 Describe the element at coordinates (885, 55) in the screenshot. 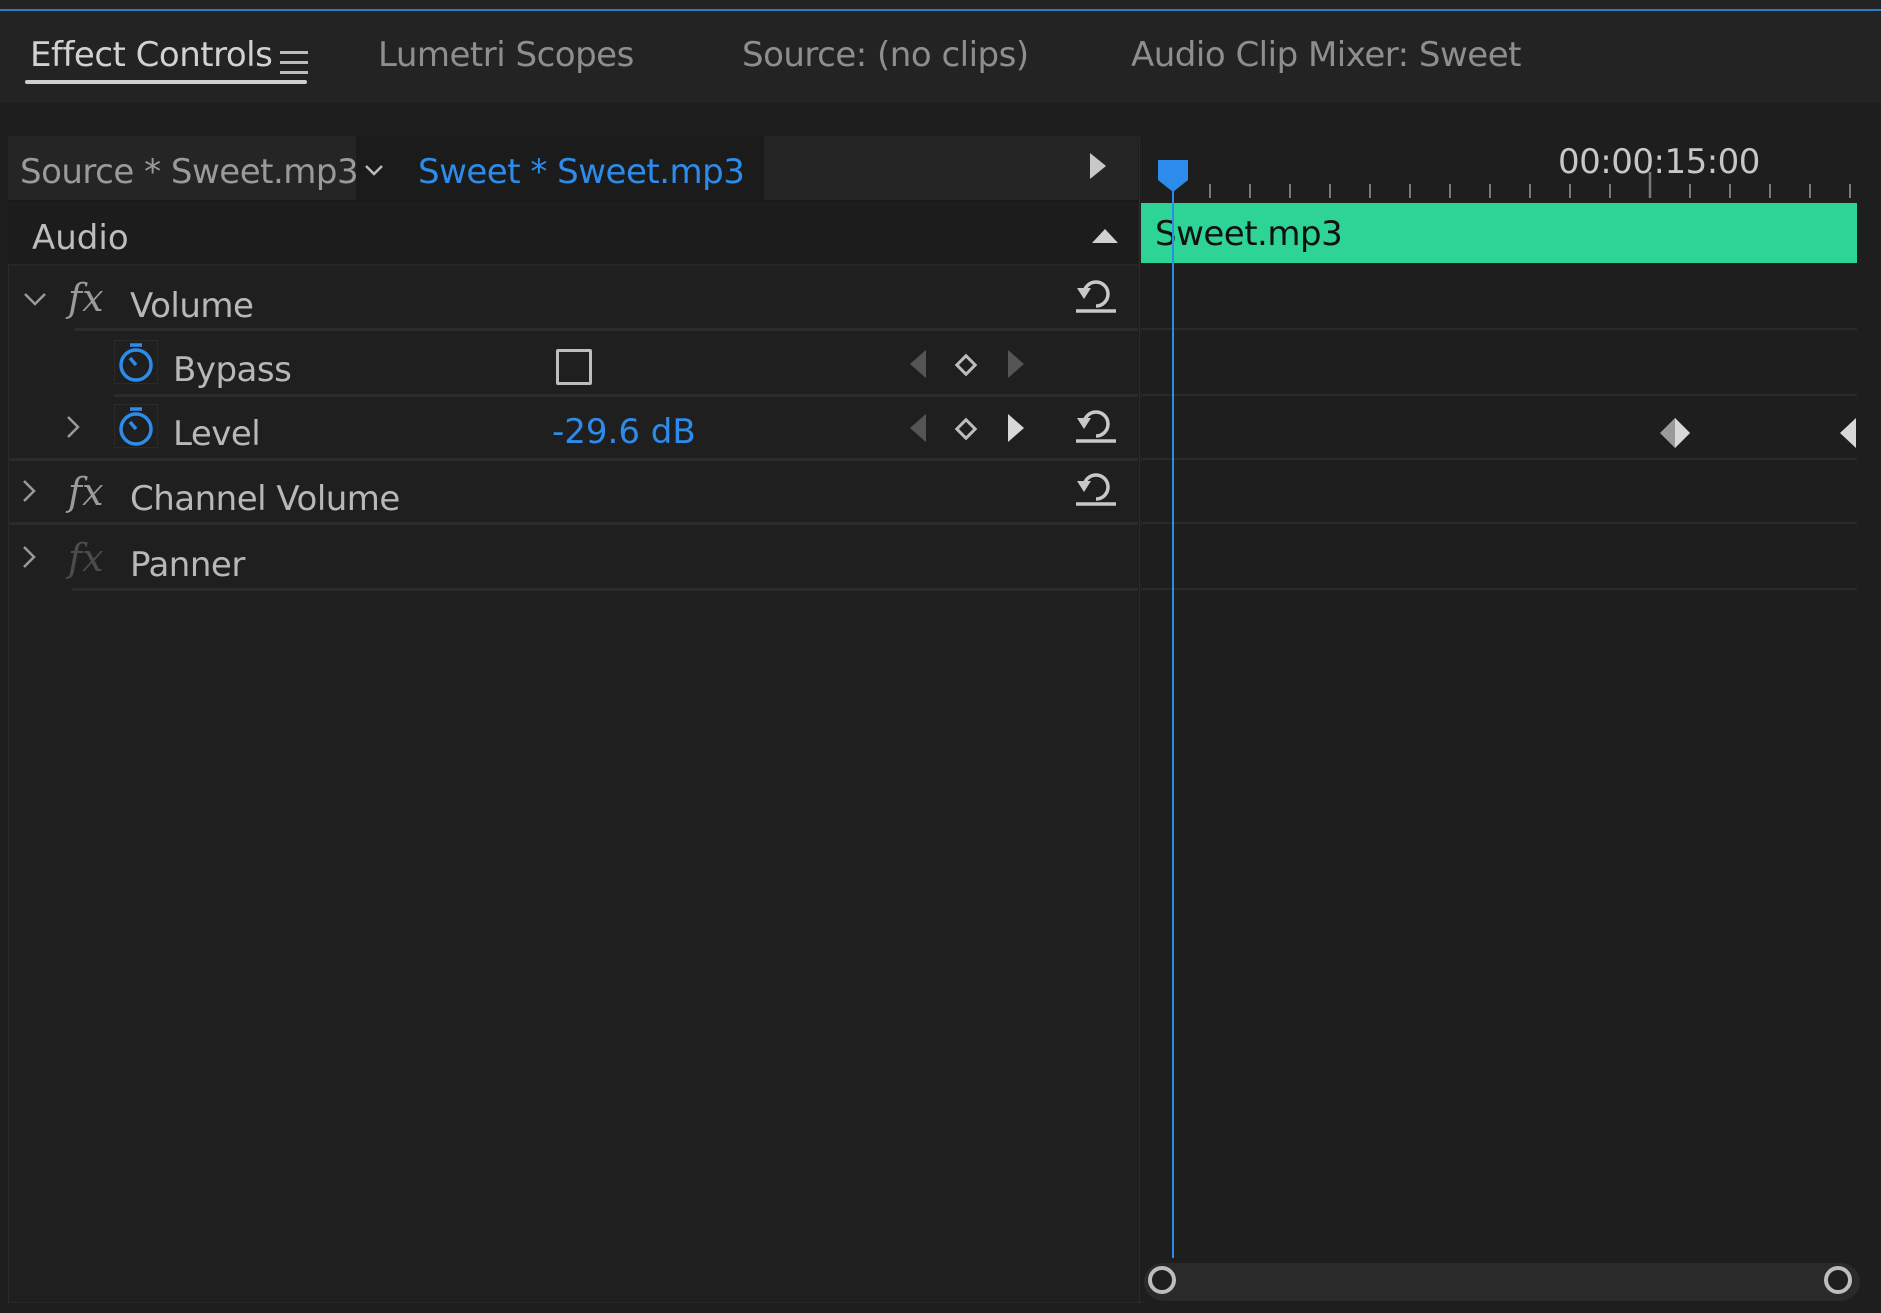

I see `tab-source: Source: (no clips)` at that location.